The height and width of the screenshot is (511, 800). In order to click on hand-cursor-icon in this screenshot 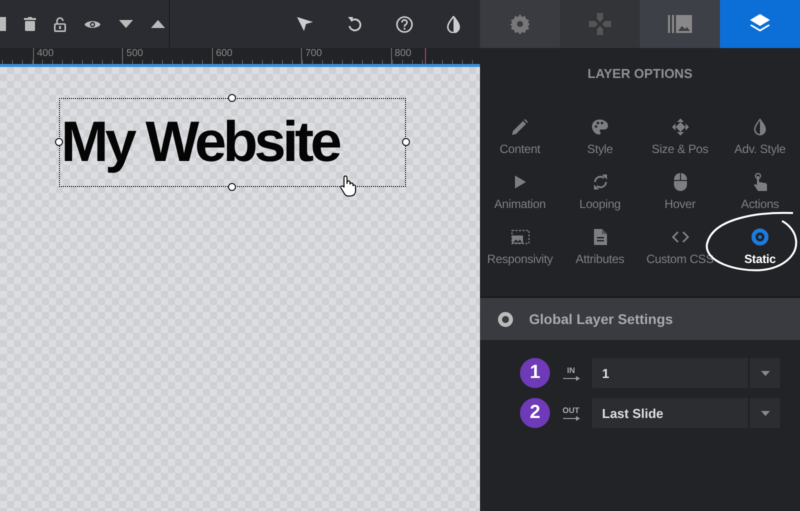, I will do `click(348, 186)`.